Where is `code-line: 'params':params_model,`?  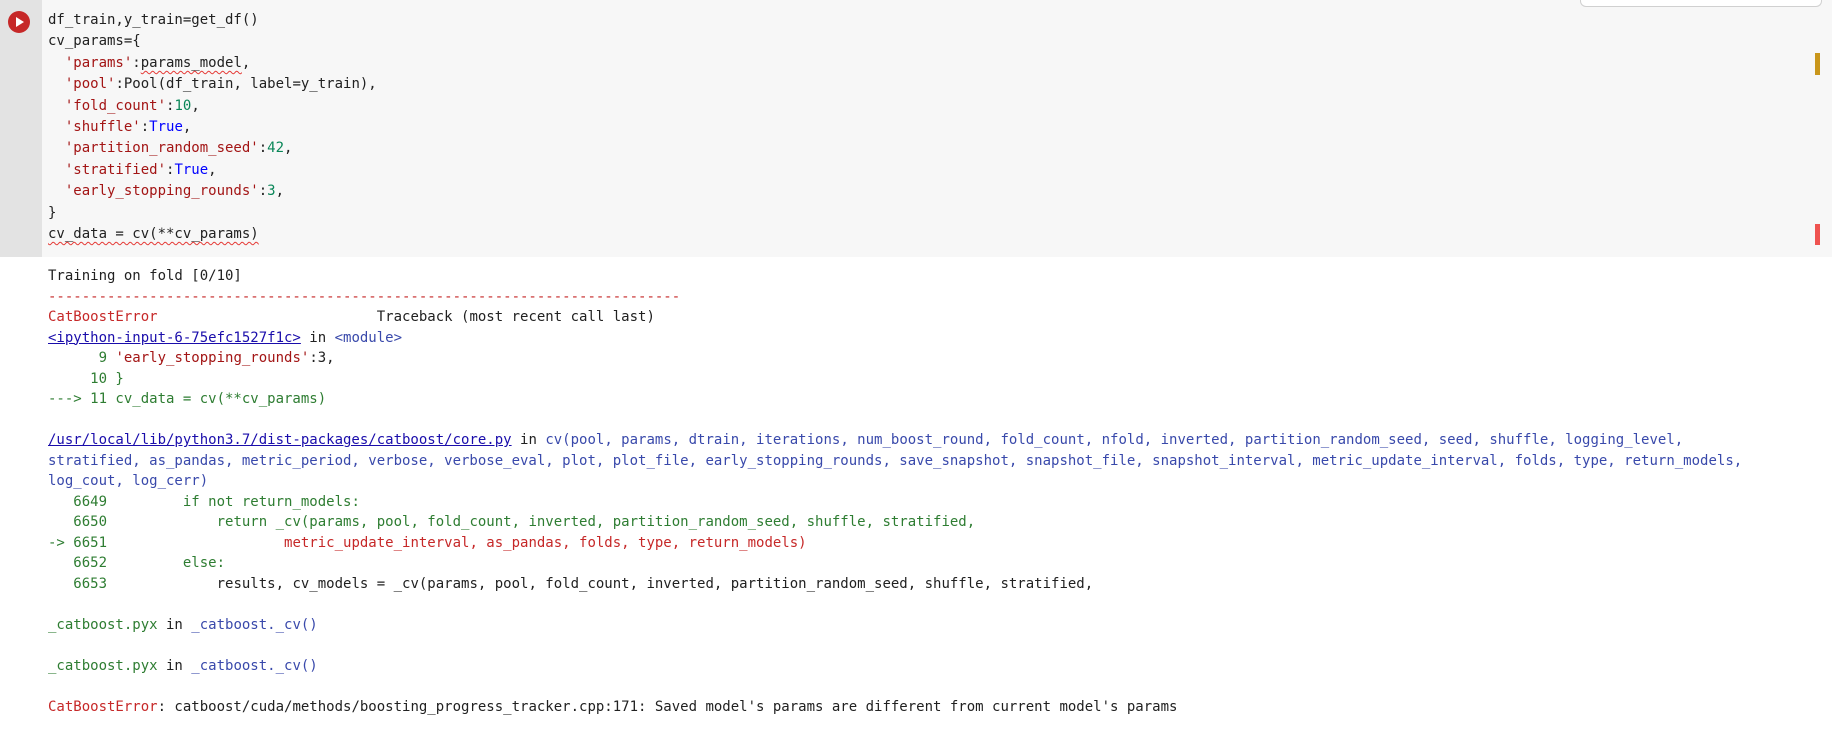
code-line: 'params':params_model, is located at coordinates (157, 62).